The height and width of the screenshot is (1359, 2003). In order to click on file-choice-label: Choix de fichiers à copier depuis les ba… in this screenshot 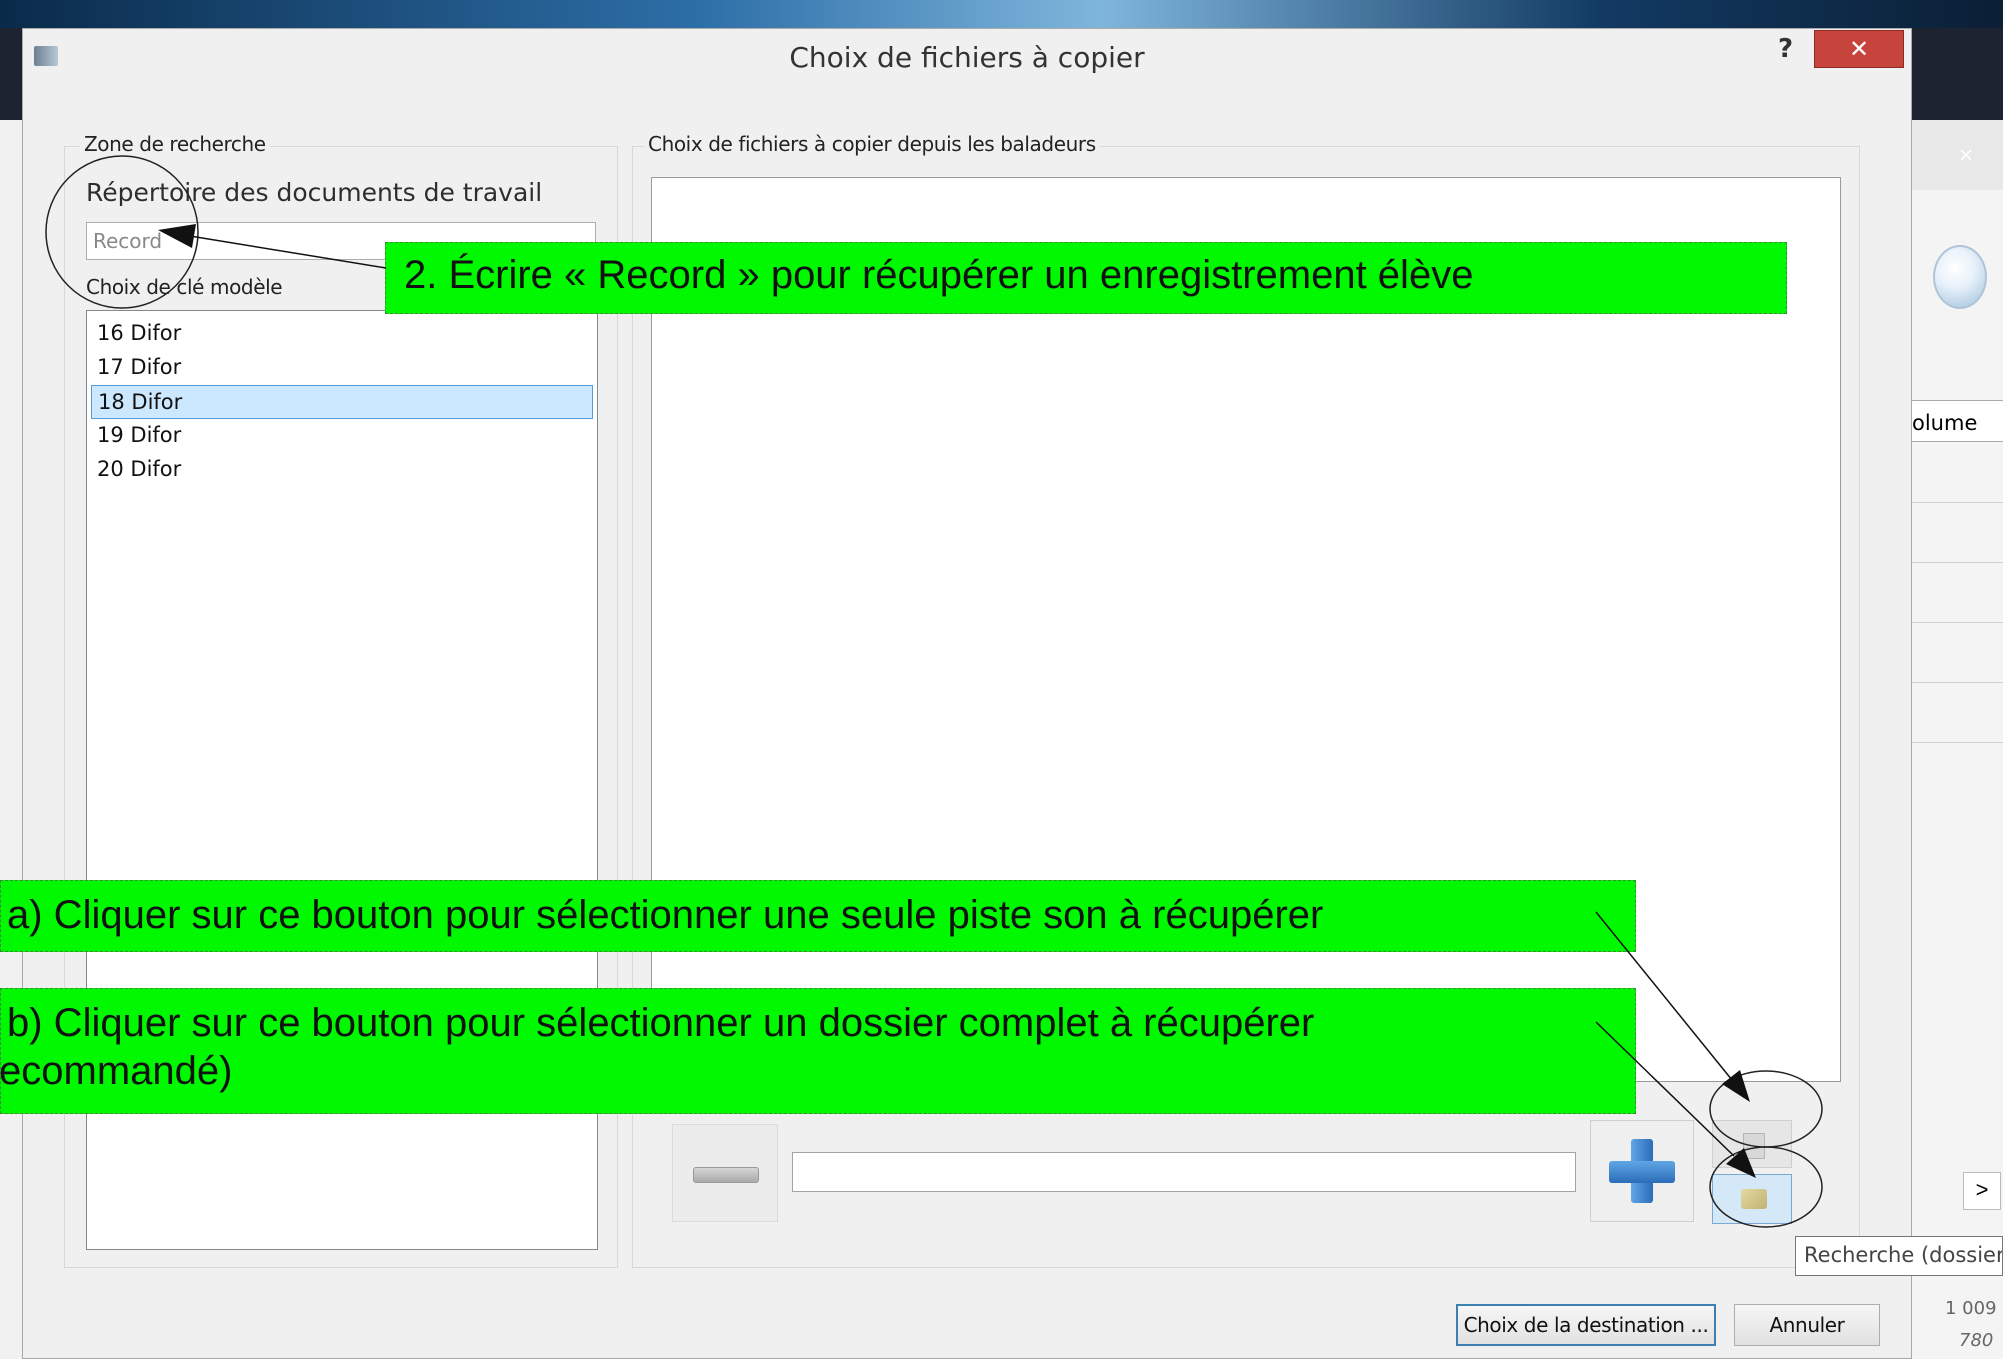, I will do `click(872, 144)`.